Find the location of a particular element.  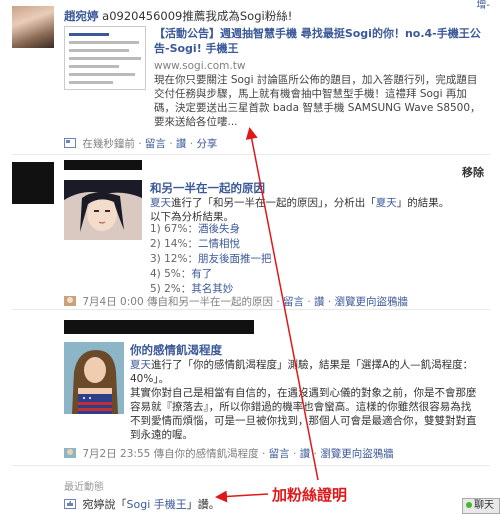

page-link: Sogi 手機王 is located at coordinates (157, 504).